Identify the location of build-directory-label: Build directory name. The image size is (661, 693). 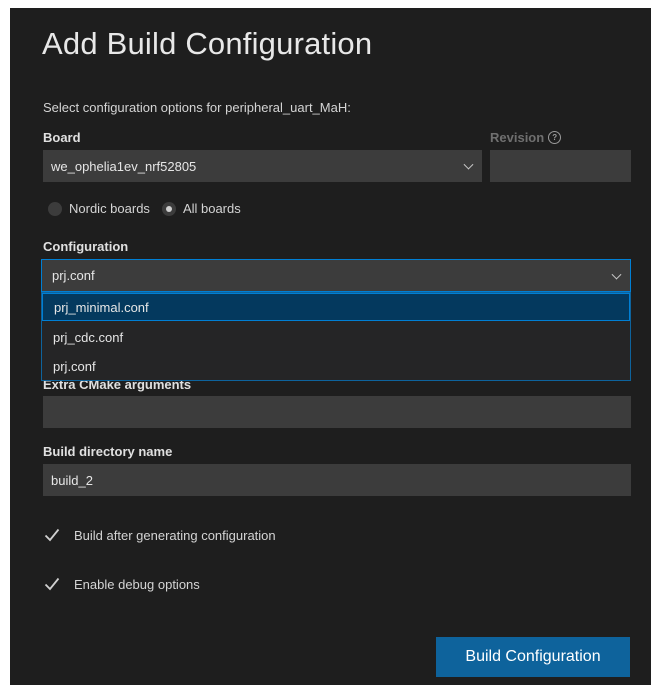
(108, 451).